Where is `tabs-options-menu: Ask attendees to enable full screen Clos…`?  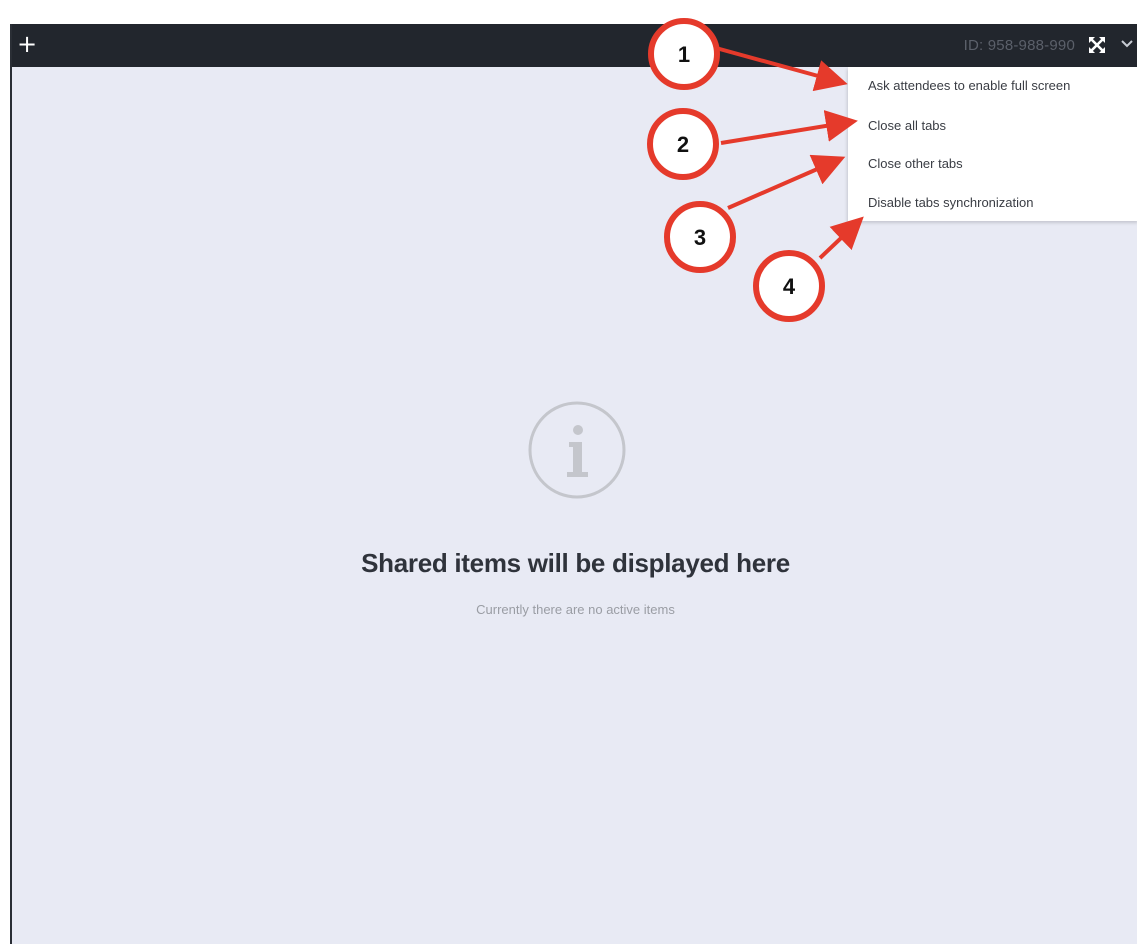
tabs-options-menu: Ask attendees to enable full screen Clos… is located at coordinates (992, 144).